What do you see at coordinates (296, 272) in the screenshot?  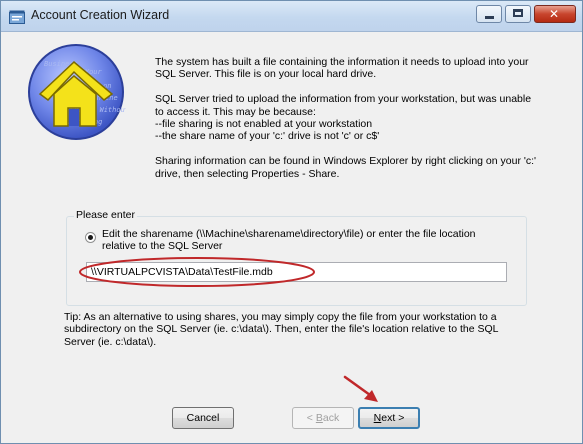 I see `file-path-input` at bounding box center [296, 272].